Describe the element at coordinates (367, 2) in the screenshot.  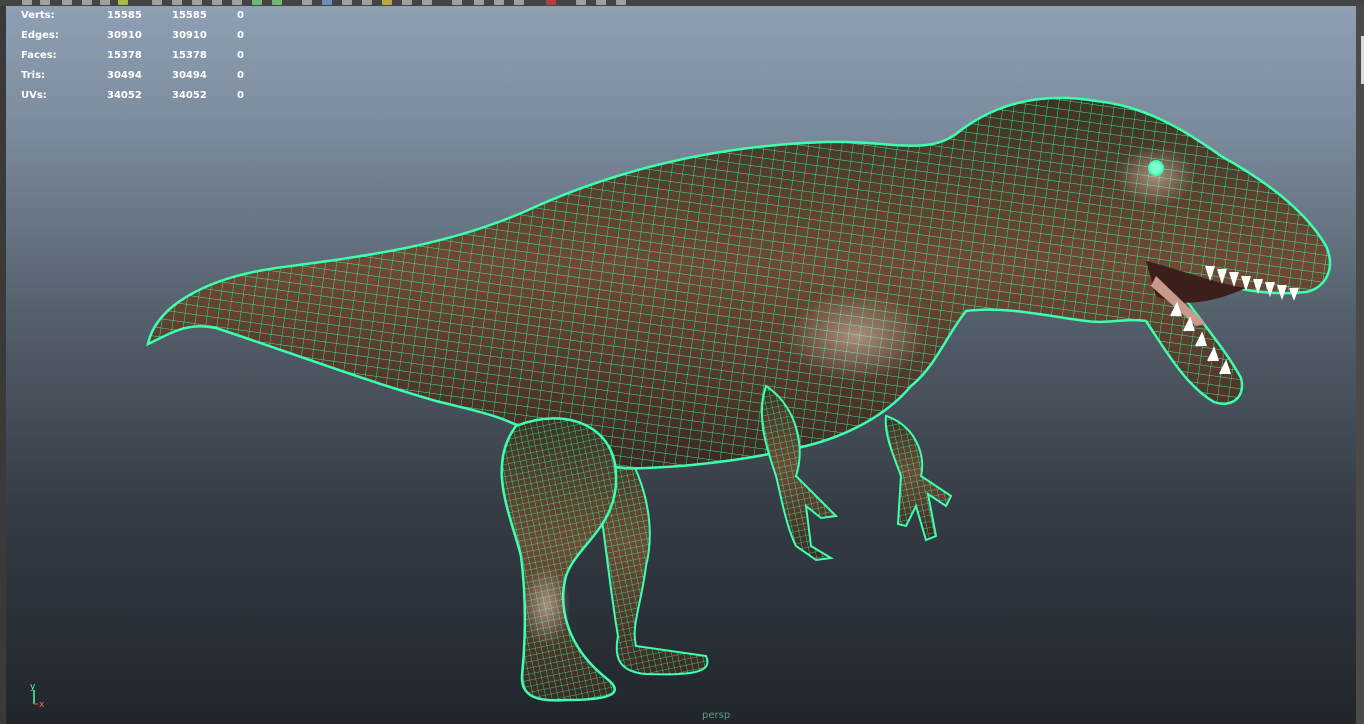
I see `shadows-icon` at that location.